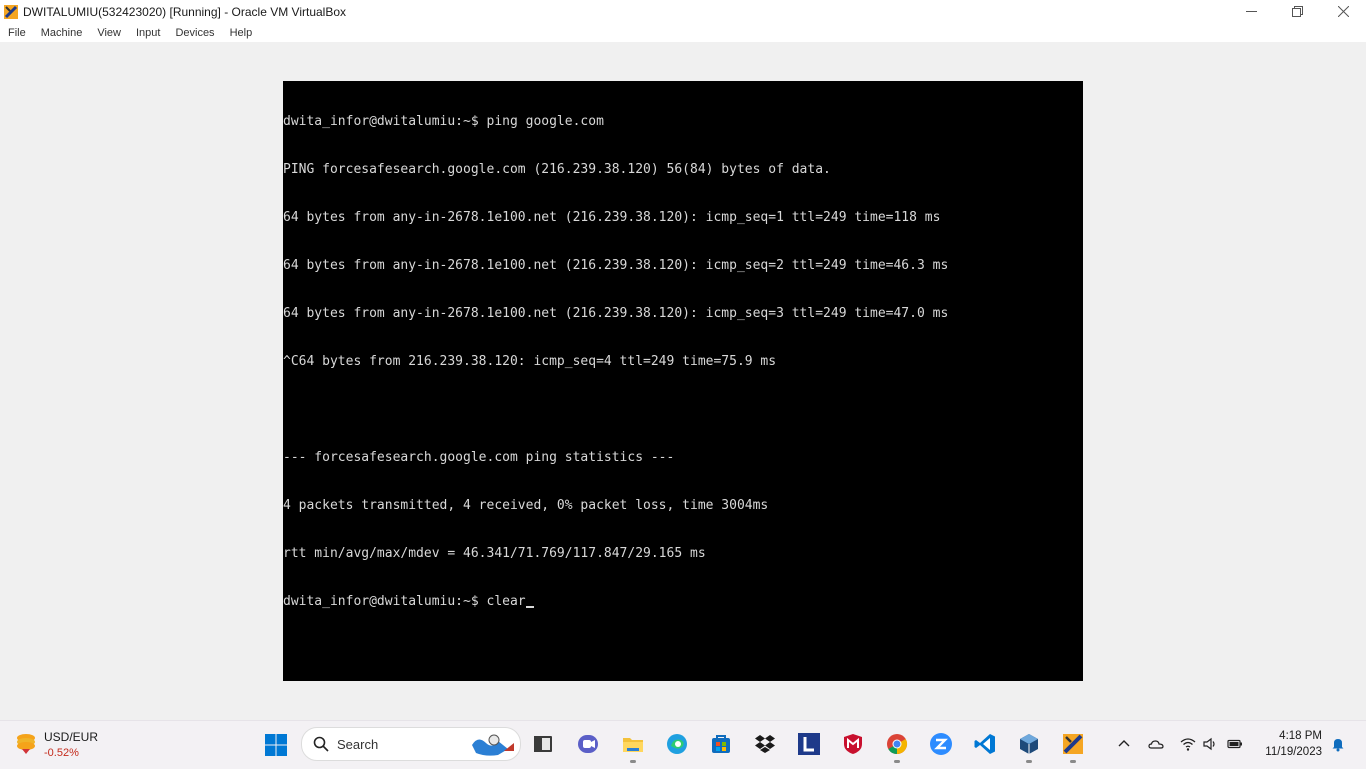 This screenshot has height=769, width=1366. Describe the element at coordinates (11, 12) in the screenshot. I see `virtualbox-icon` at that location.